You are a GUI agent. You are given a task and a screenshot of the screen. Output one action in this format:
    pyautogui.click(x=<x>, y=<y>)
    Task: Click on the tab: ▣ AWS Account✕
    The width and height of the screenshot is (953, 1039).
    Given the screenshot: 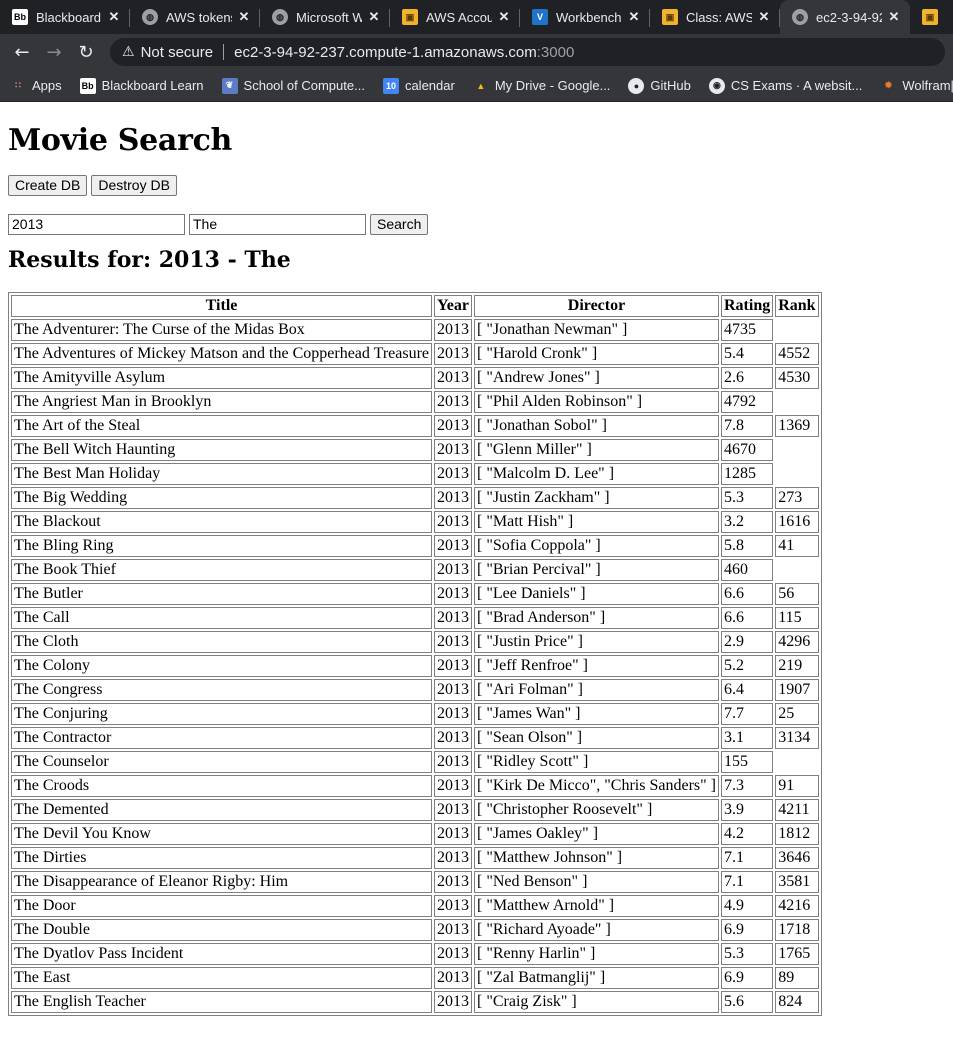 What is the action you would take?
    pyautogui.click(x=455, y=17)
    